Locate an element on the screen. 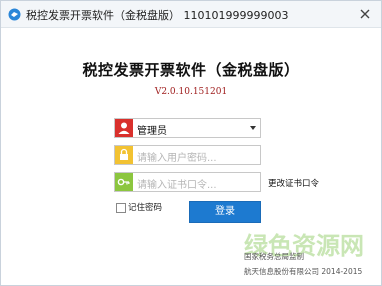  user-select-value: 管理员 is located at coordinates (152, 131).